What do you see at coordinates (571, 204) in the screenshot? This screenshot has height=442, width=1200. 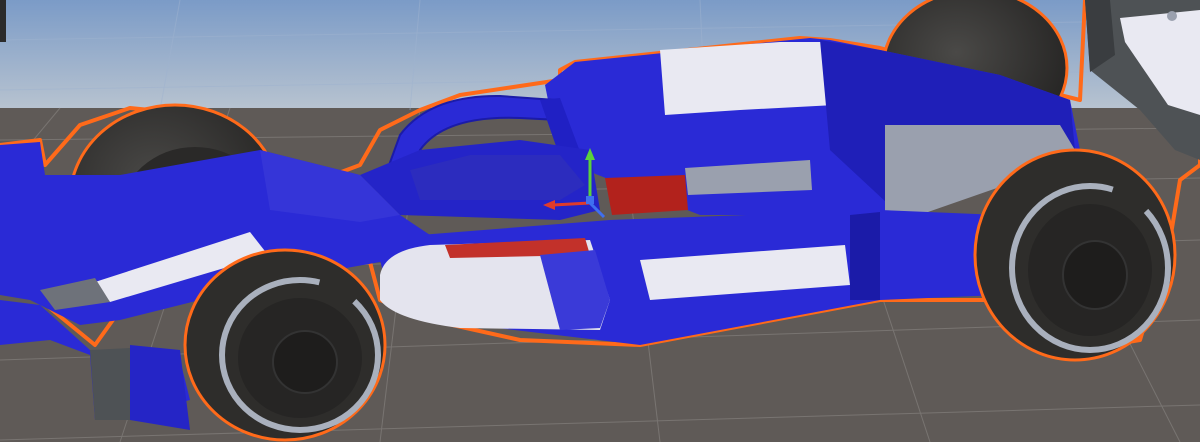 I see `gizmo-x-axis` at bounding box center [571, 204].